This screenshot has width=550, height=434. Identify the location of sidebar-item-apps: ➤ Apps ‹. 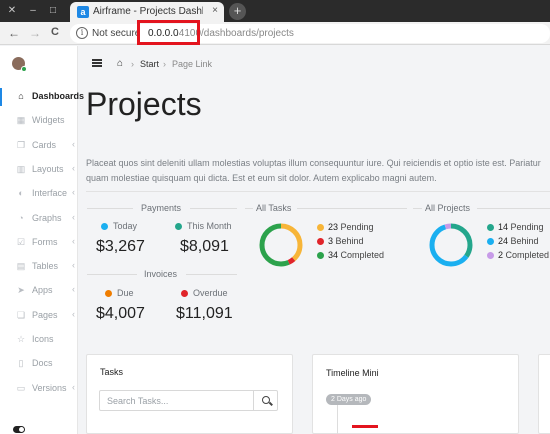
(39, 291).